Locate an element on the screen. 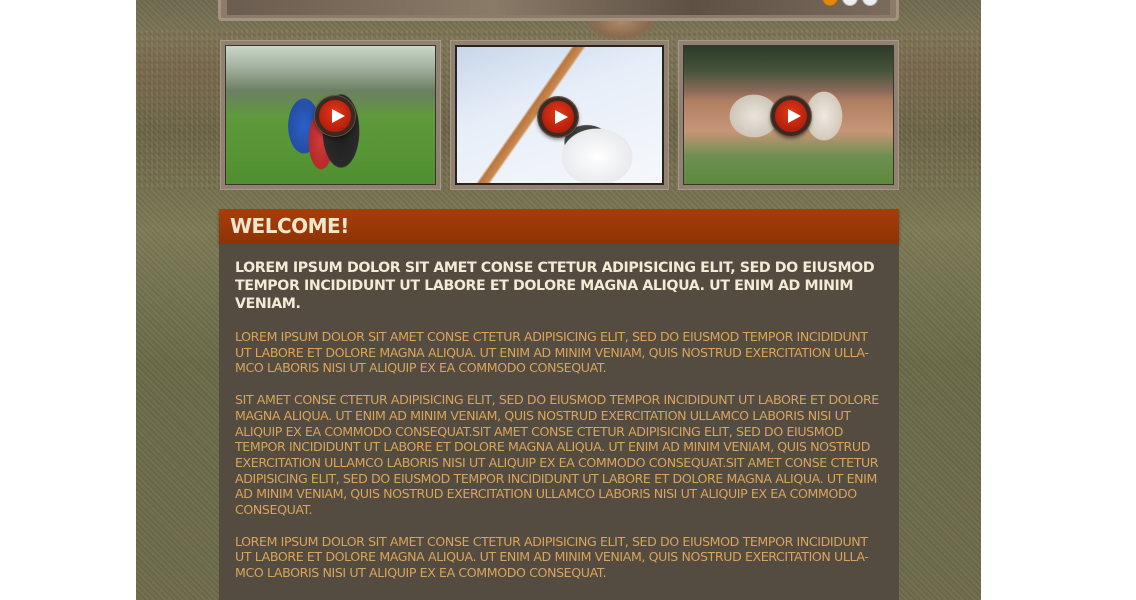 Image resolution: width=1136 pixels, height=600 pixels. video-image-kids-baseball is located at coordinates (330, 115).